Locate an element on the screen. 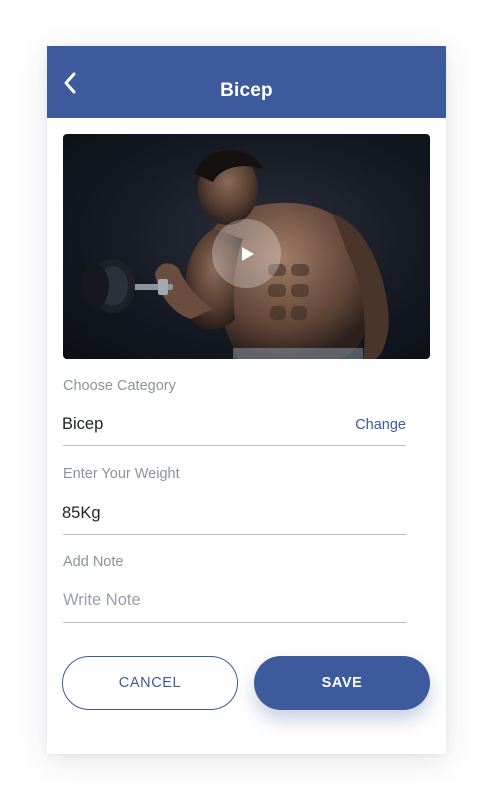 This screenshot has height=810, width=500. note-label: Add Note is located at coordinates (93, 562).